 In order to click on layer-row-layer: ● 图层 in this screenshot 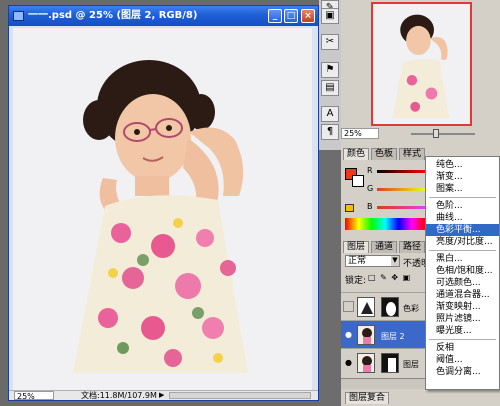, I will do `click(383, 362)`.